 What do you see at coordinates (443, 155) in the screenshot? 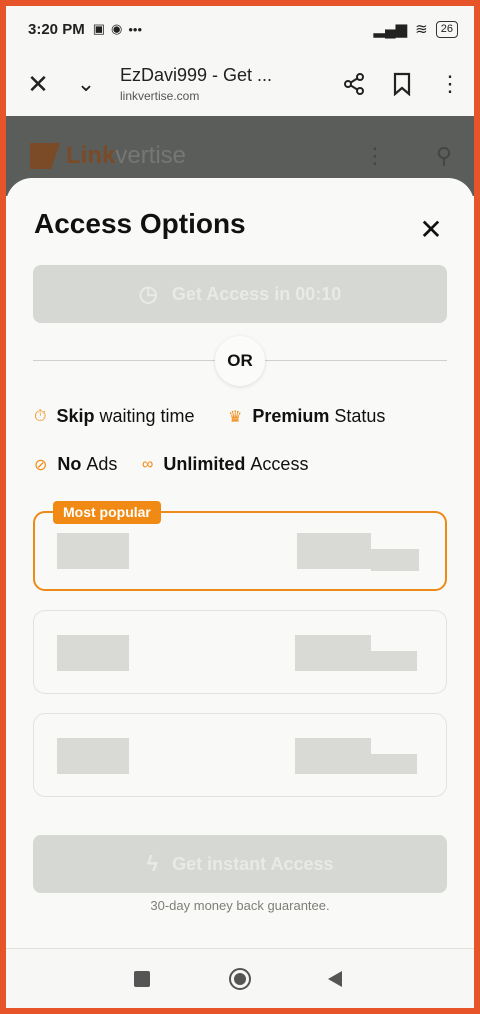
I see `search-icon: ⚲` at bounding box center [443, 155].